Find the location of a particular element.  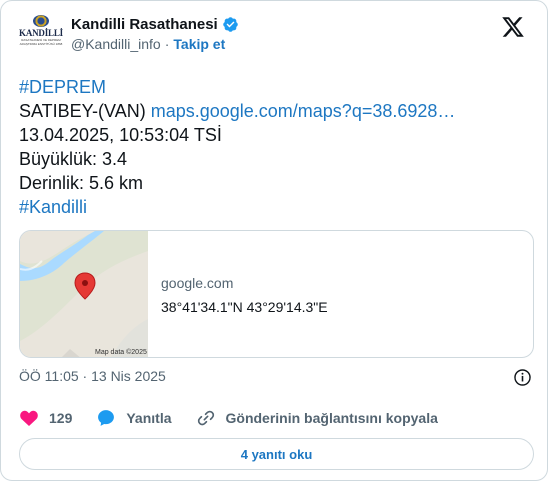

map-attribution: Map data ©2025 is located at coordinates (121, 352).